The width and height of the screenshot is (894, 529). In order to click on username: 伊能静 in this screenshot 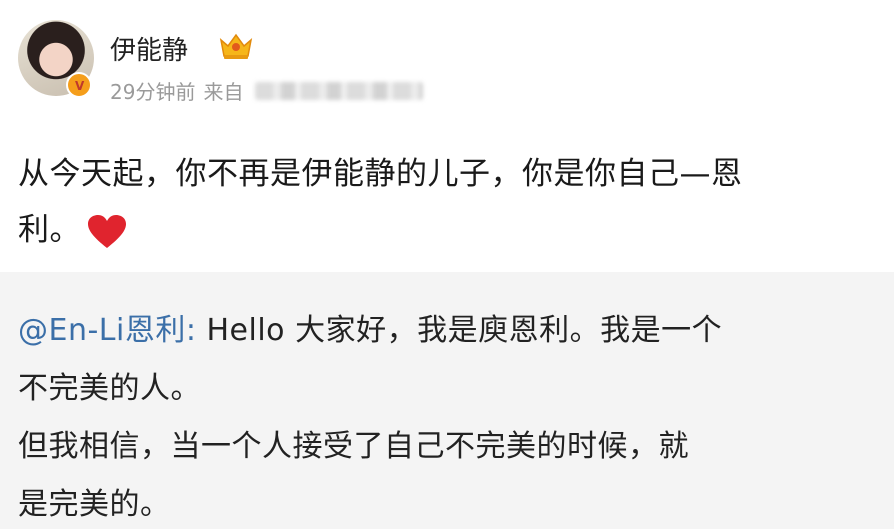, I will do `click(149, 48)`.